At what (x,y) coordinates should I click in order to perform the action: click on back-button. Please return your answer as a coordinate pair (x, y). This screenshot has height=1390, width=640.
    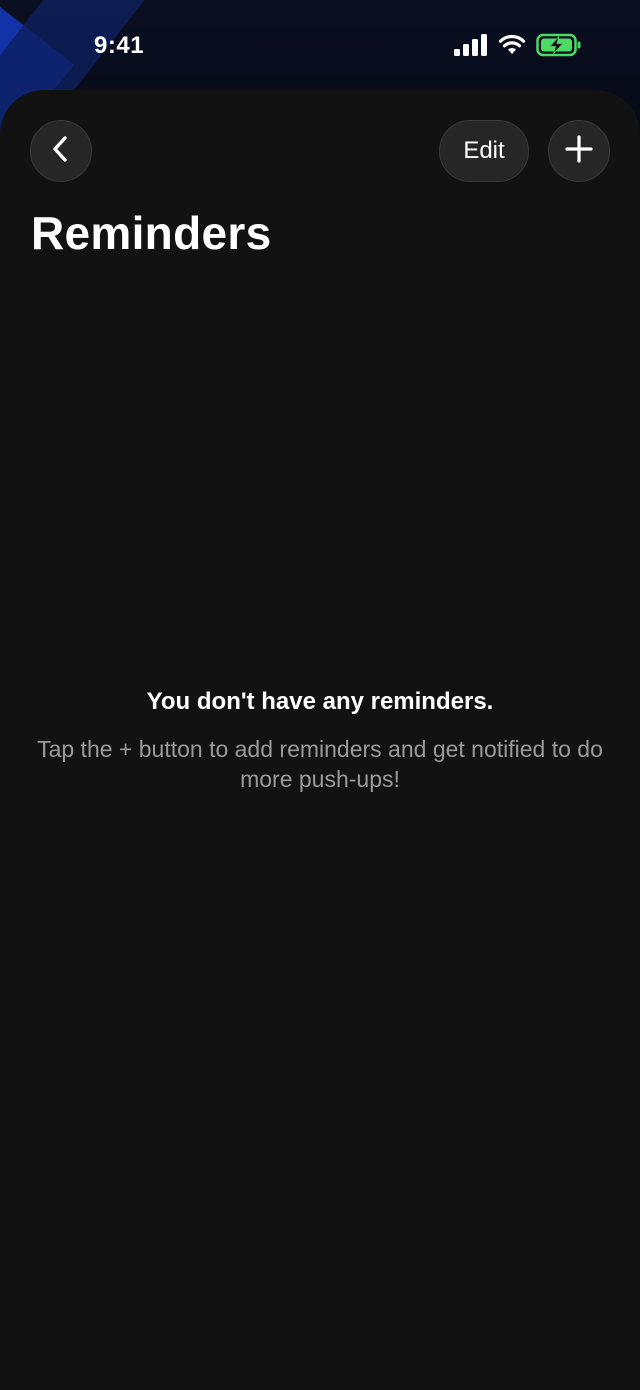
    Looking at the image, I should click on (61, 151).